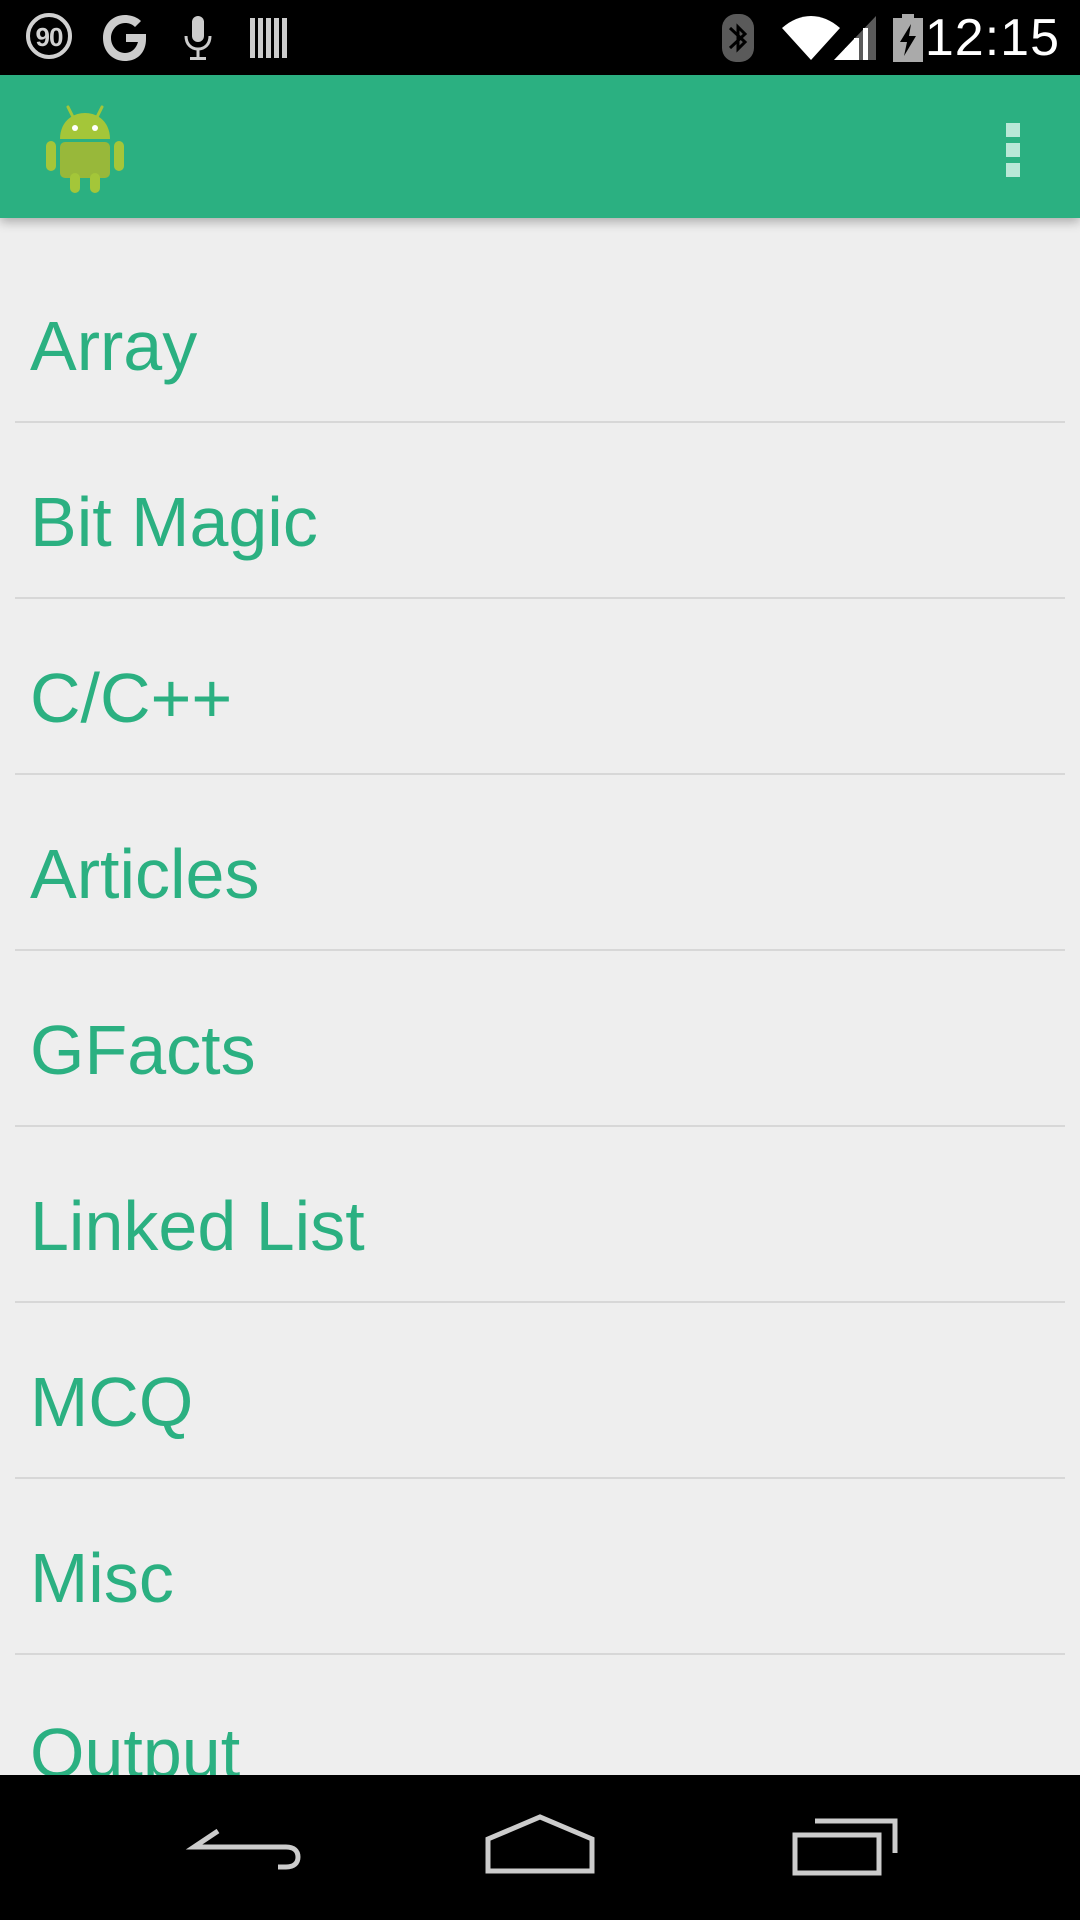 The height and width of the screenshot is (1920, 1080). I want to click on microphone-icon, so click(198, 38).